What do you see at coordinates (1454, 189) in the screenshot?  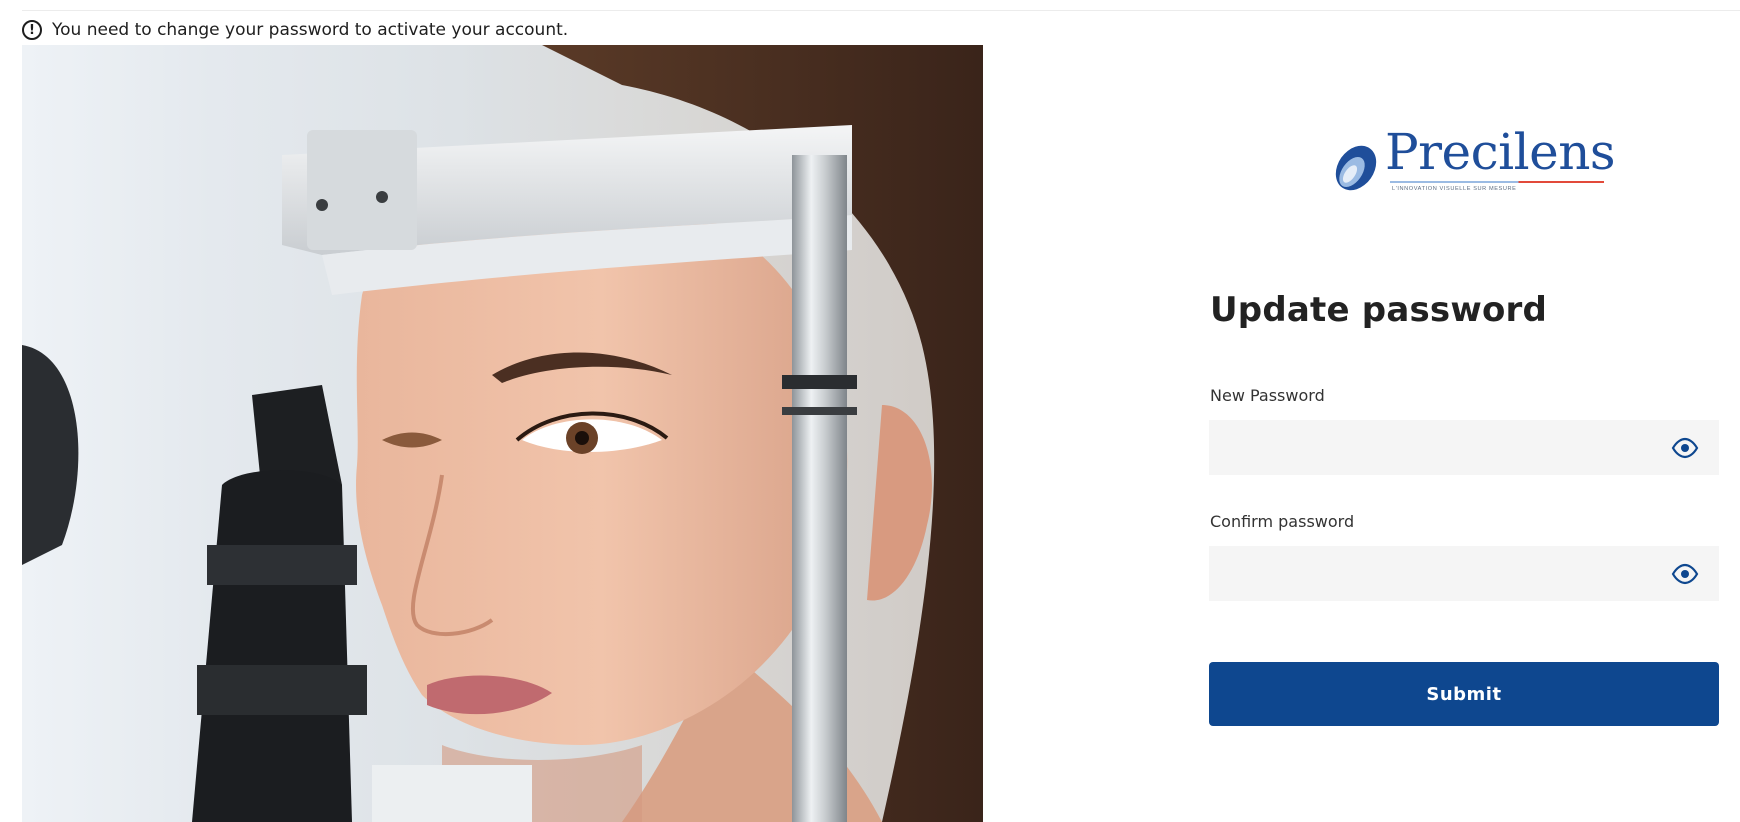 I see `logo-tagline: L'innovation visuelle sur mesure` at bounding box center [1454, 189].